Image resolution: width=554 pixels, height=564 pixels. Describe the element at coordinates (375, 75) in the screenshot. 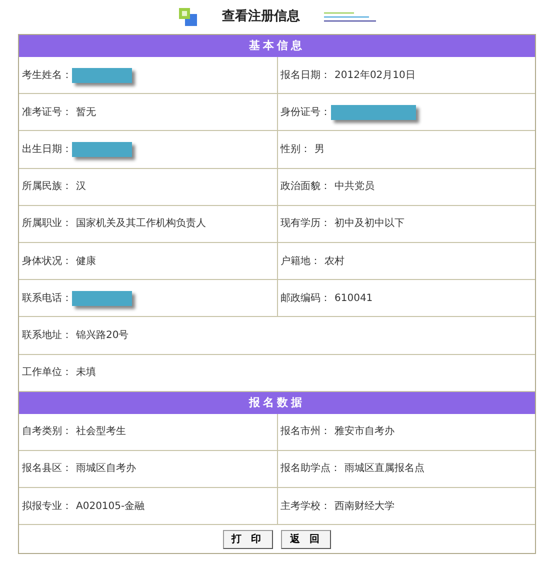

I see `field-value: 2012年02月10日` at that location.